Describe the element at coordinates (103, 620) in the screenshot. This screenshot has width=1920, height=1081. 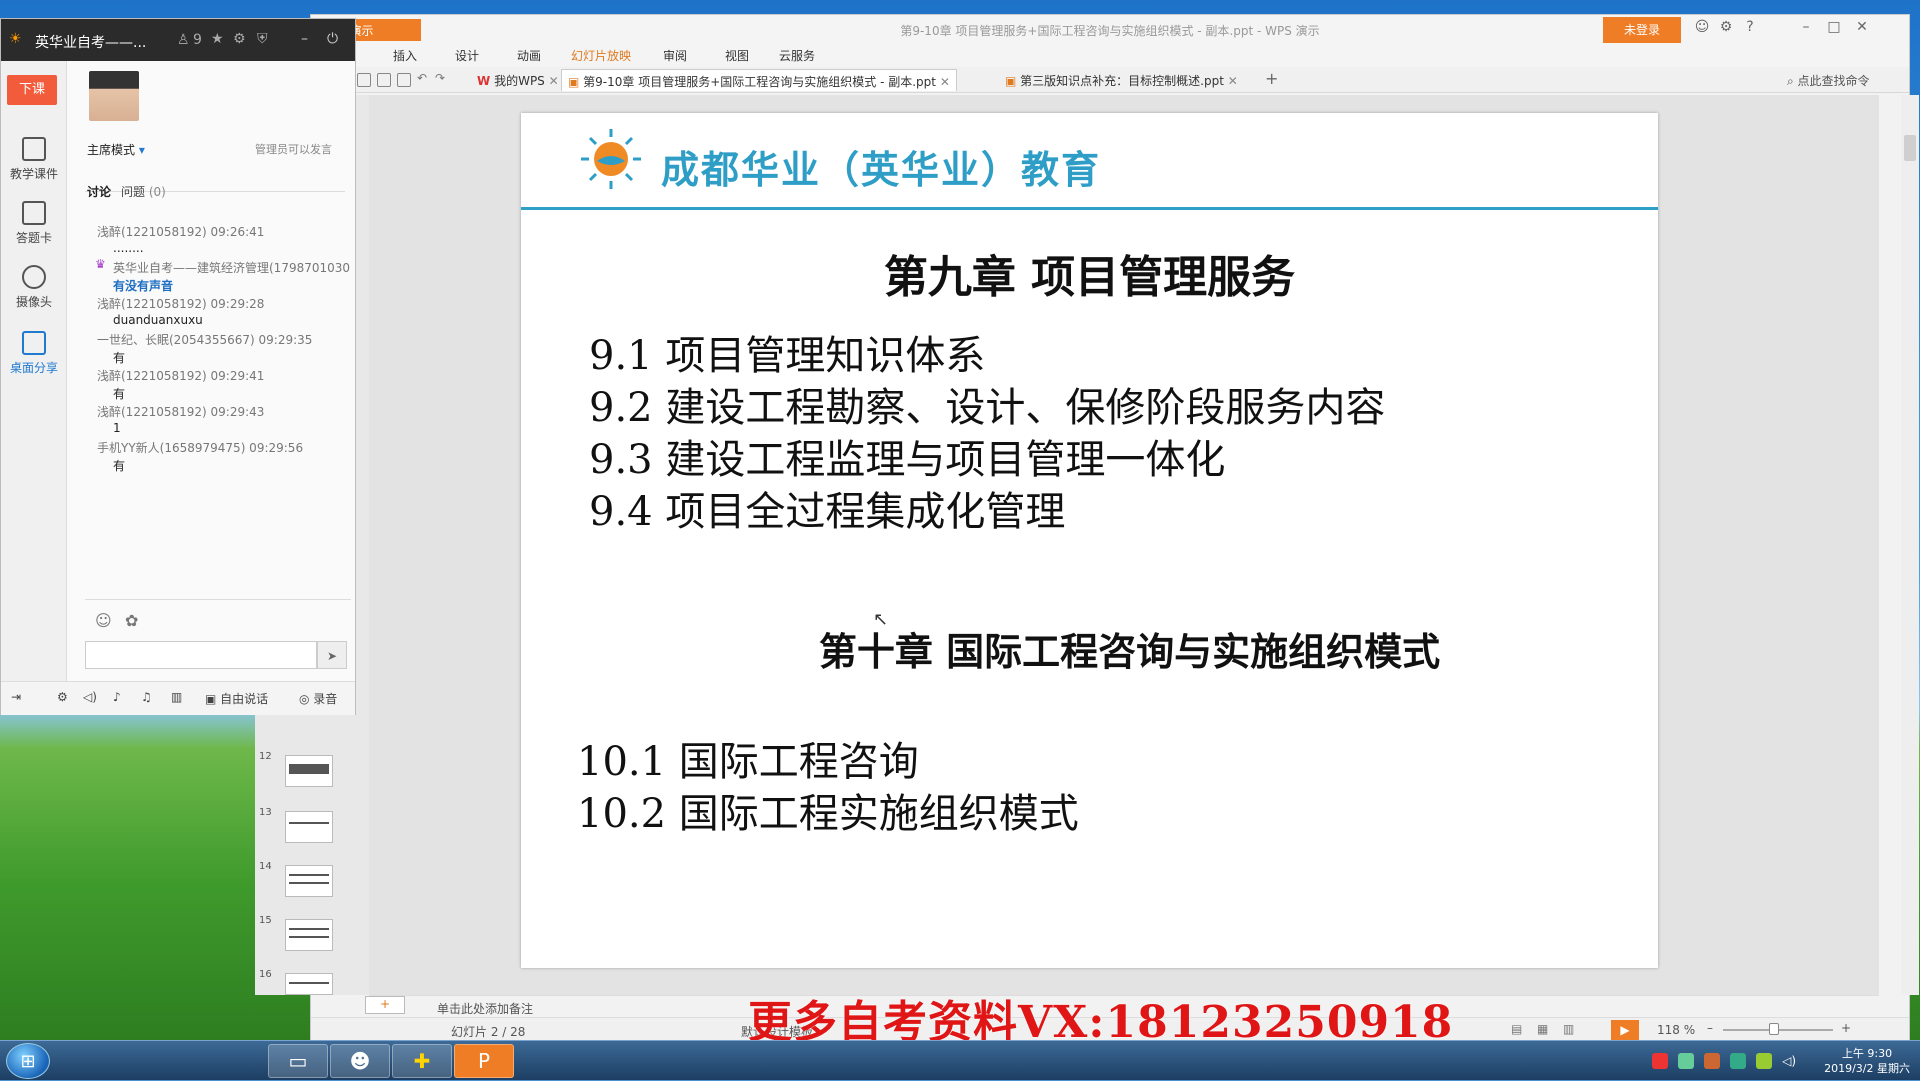
I see `emoji-icon: ☺` at that location.